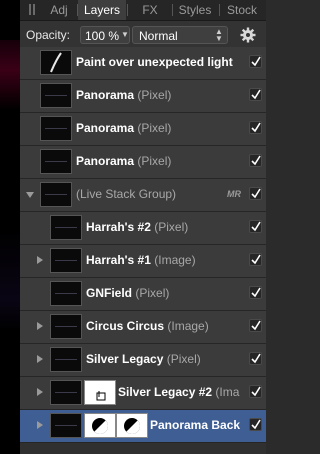 The height and width of the screenshot is (454, 320). Describe the element at coordinates (132, 425) in the screenshot. I see `adjustment-mask-thumbnail` at that location.